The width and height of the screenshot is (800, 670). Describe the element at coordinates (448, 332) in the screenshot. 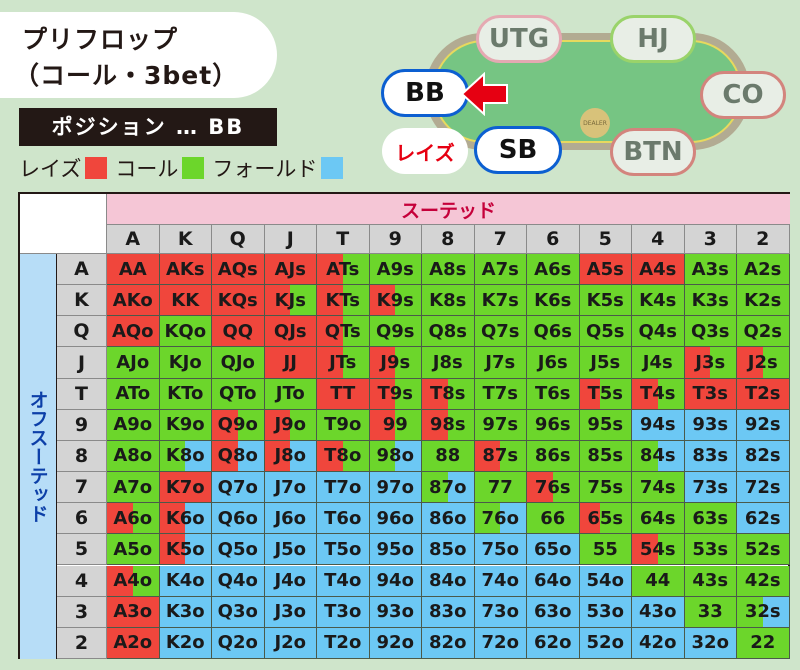

I see `hand-cell-Q8s: Q8s` at that location.